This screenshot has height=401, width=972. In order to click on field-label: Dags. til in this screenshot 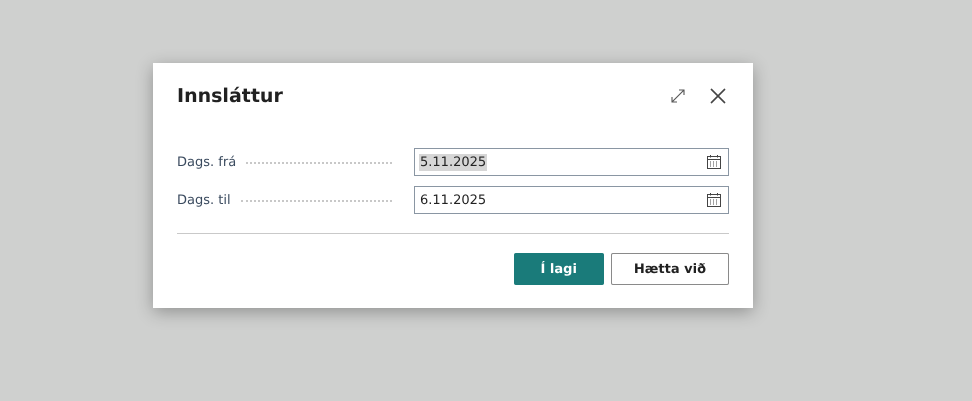, I will do `click(204, 200)`.